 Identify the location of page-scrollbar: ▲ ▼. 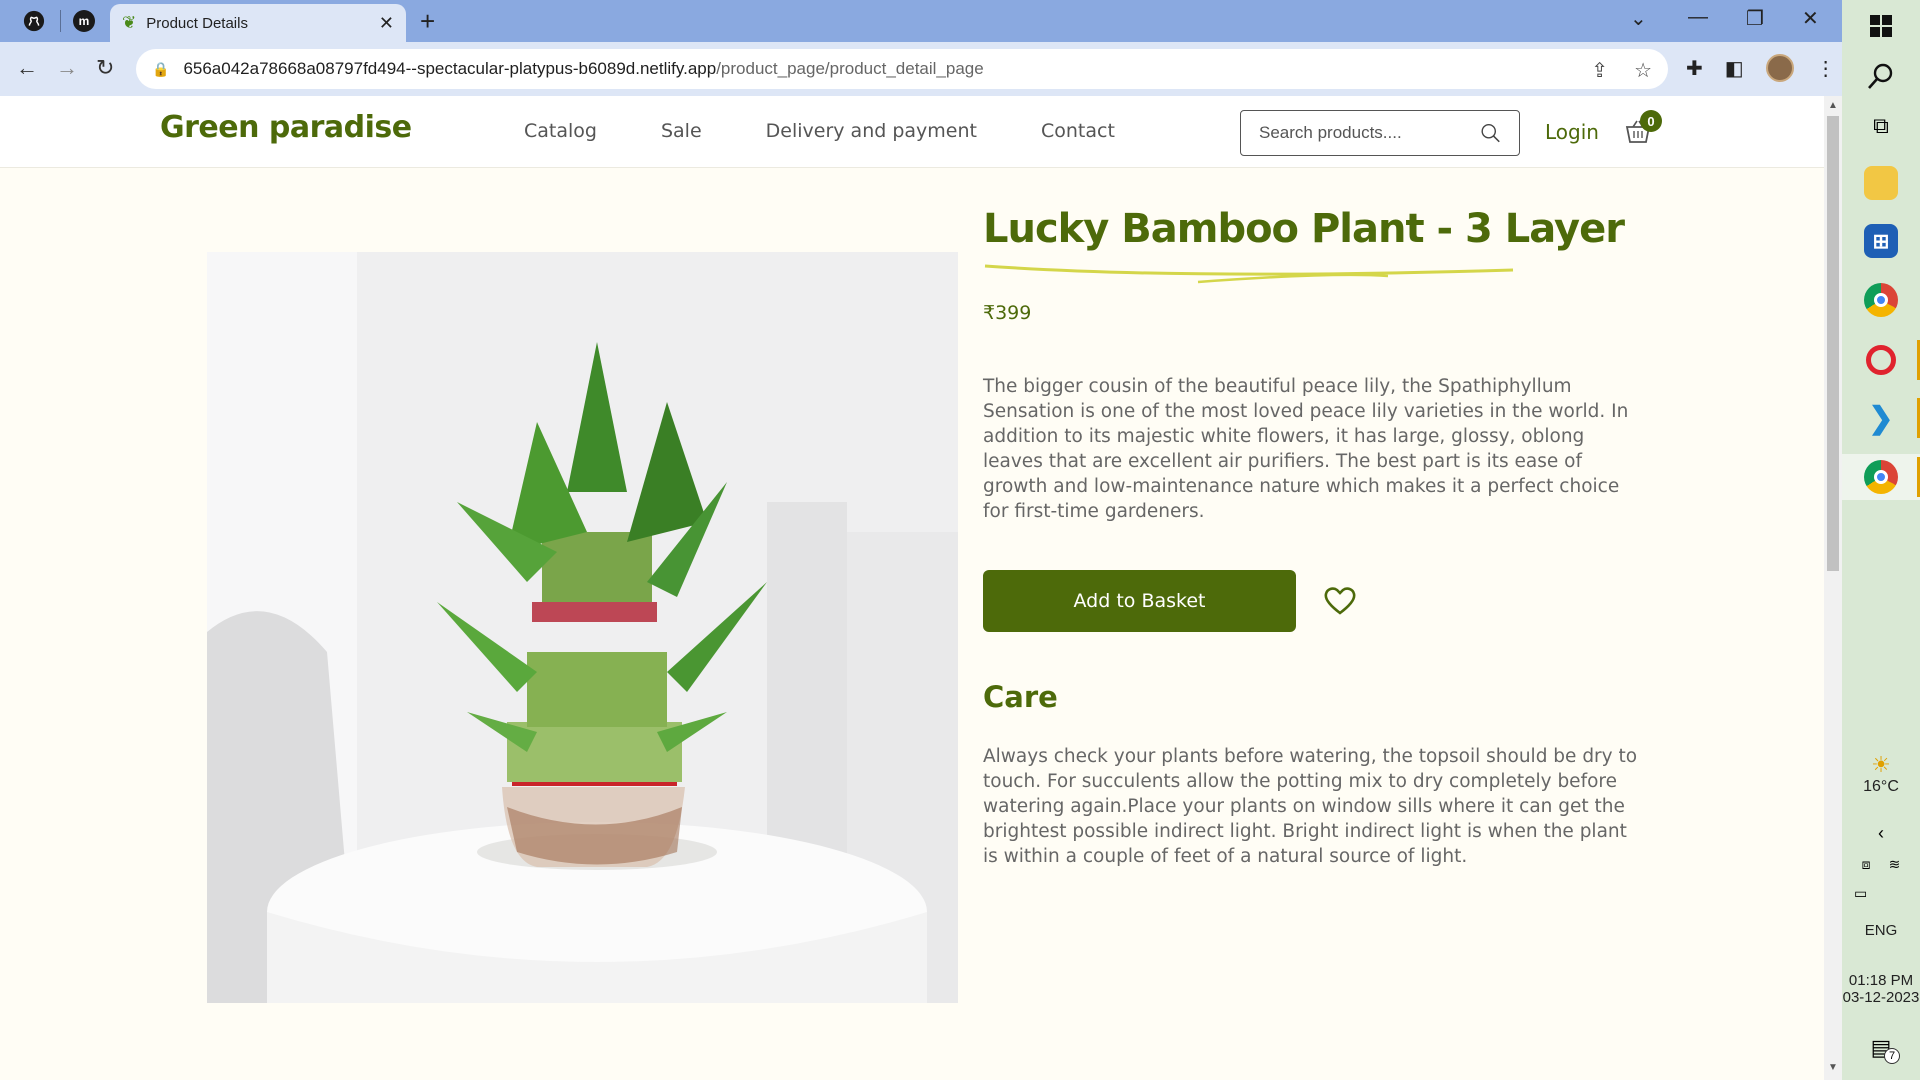
(1833, 588).